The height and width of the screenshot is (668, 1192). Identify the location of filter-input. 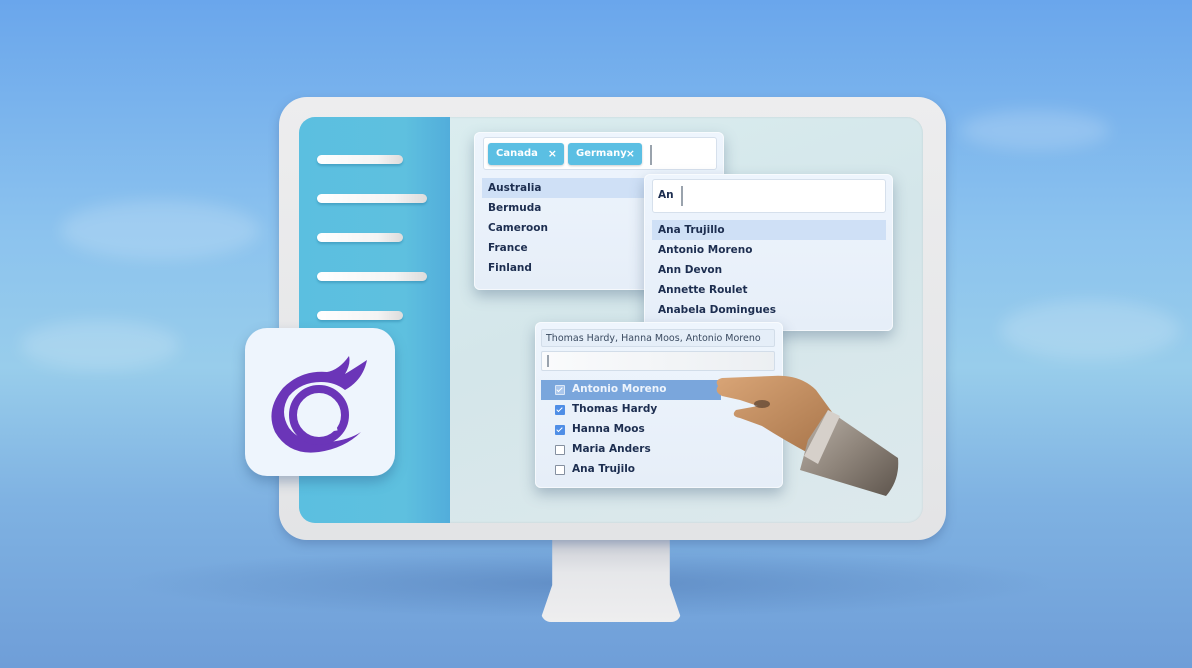
(658, 361).